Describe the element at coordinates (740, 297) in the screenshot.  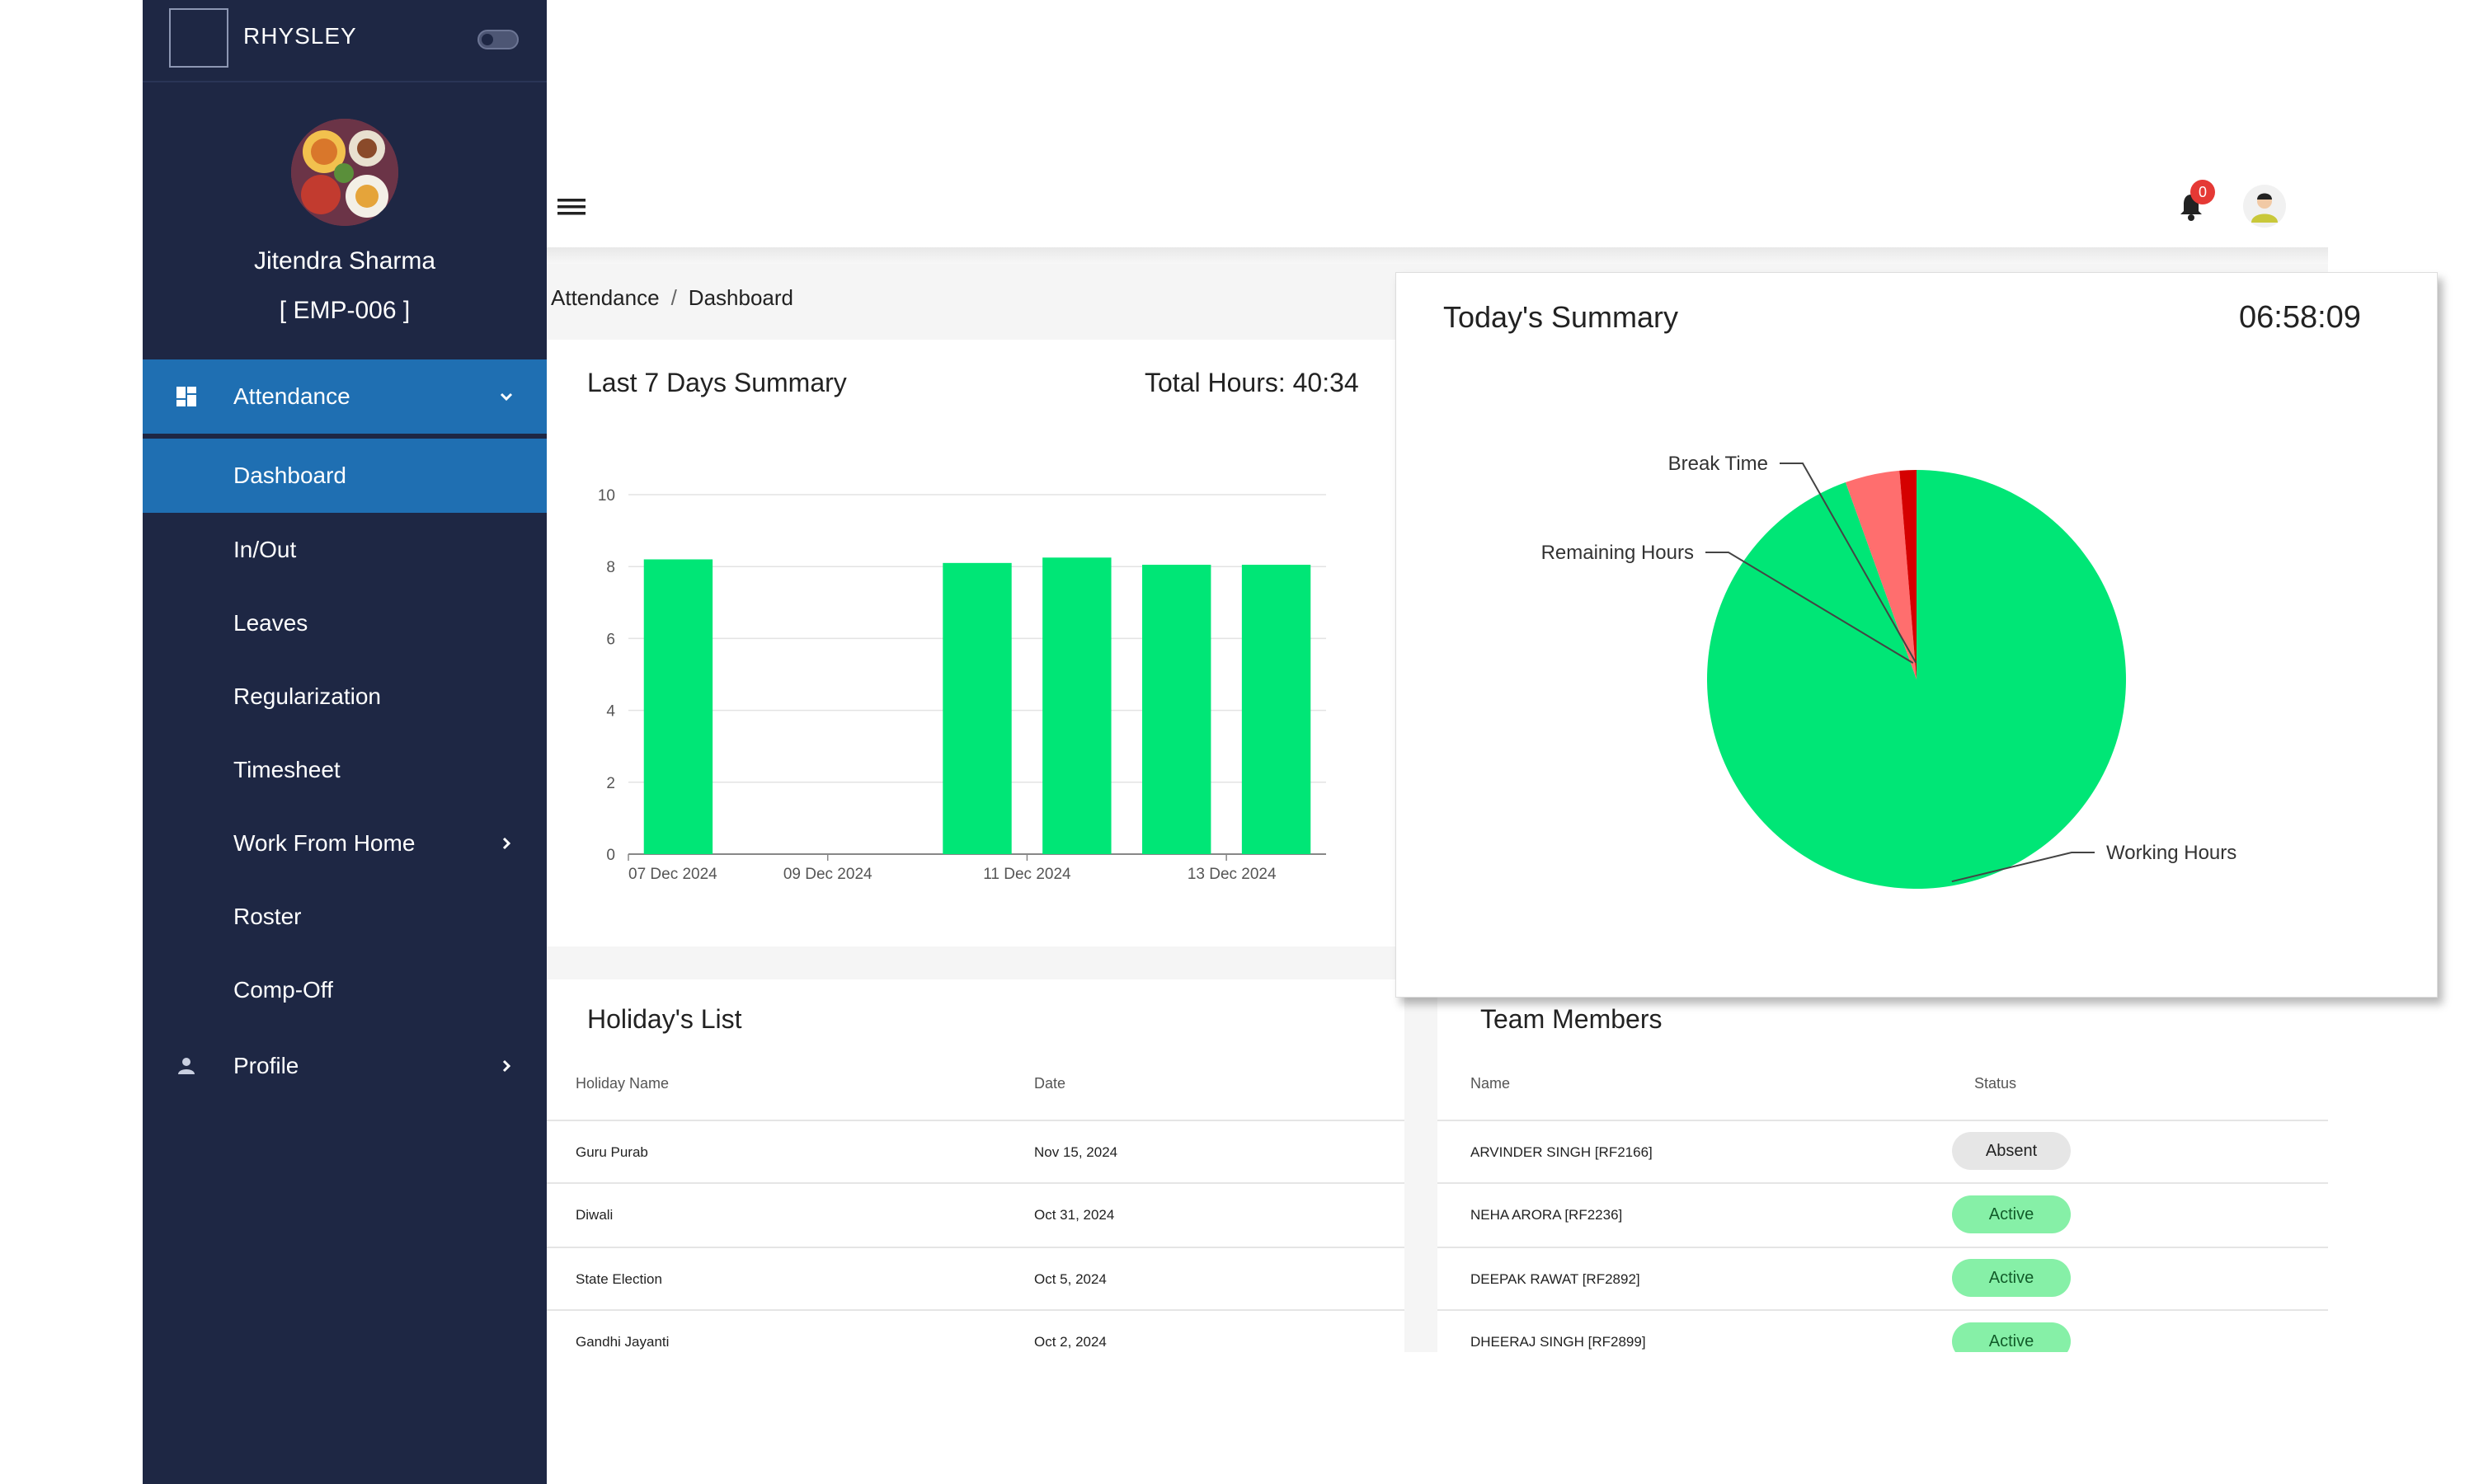
I see `breadcrumb-current: Dashboard` at that location.